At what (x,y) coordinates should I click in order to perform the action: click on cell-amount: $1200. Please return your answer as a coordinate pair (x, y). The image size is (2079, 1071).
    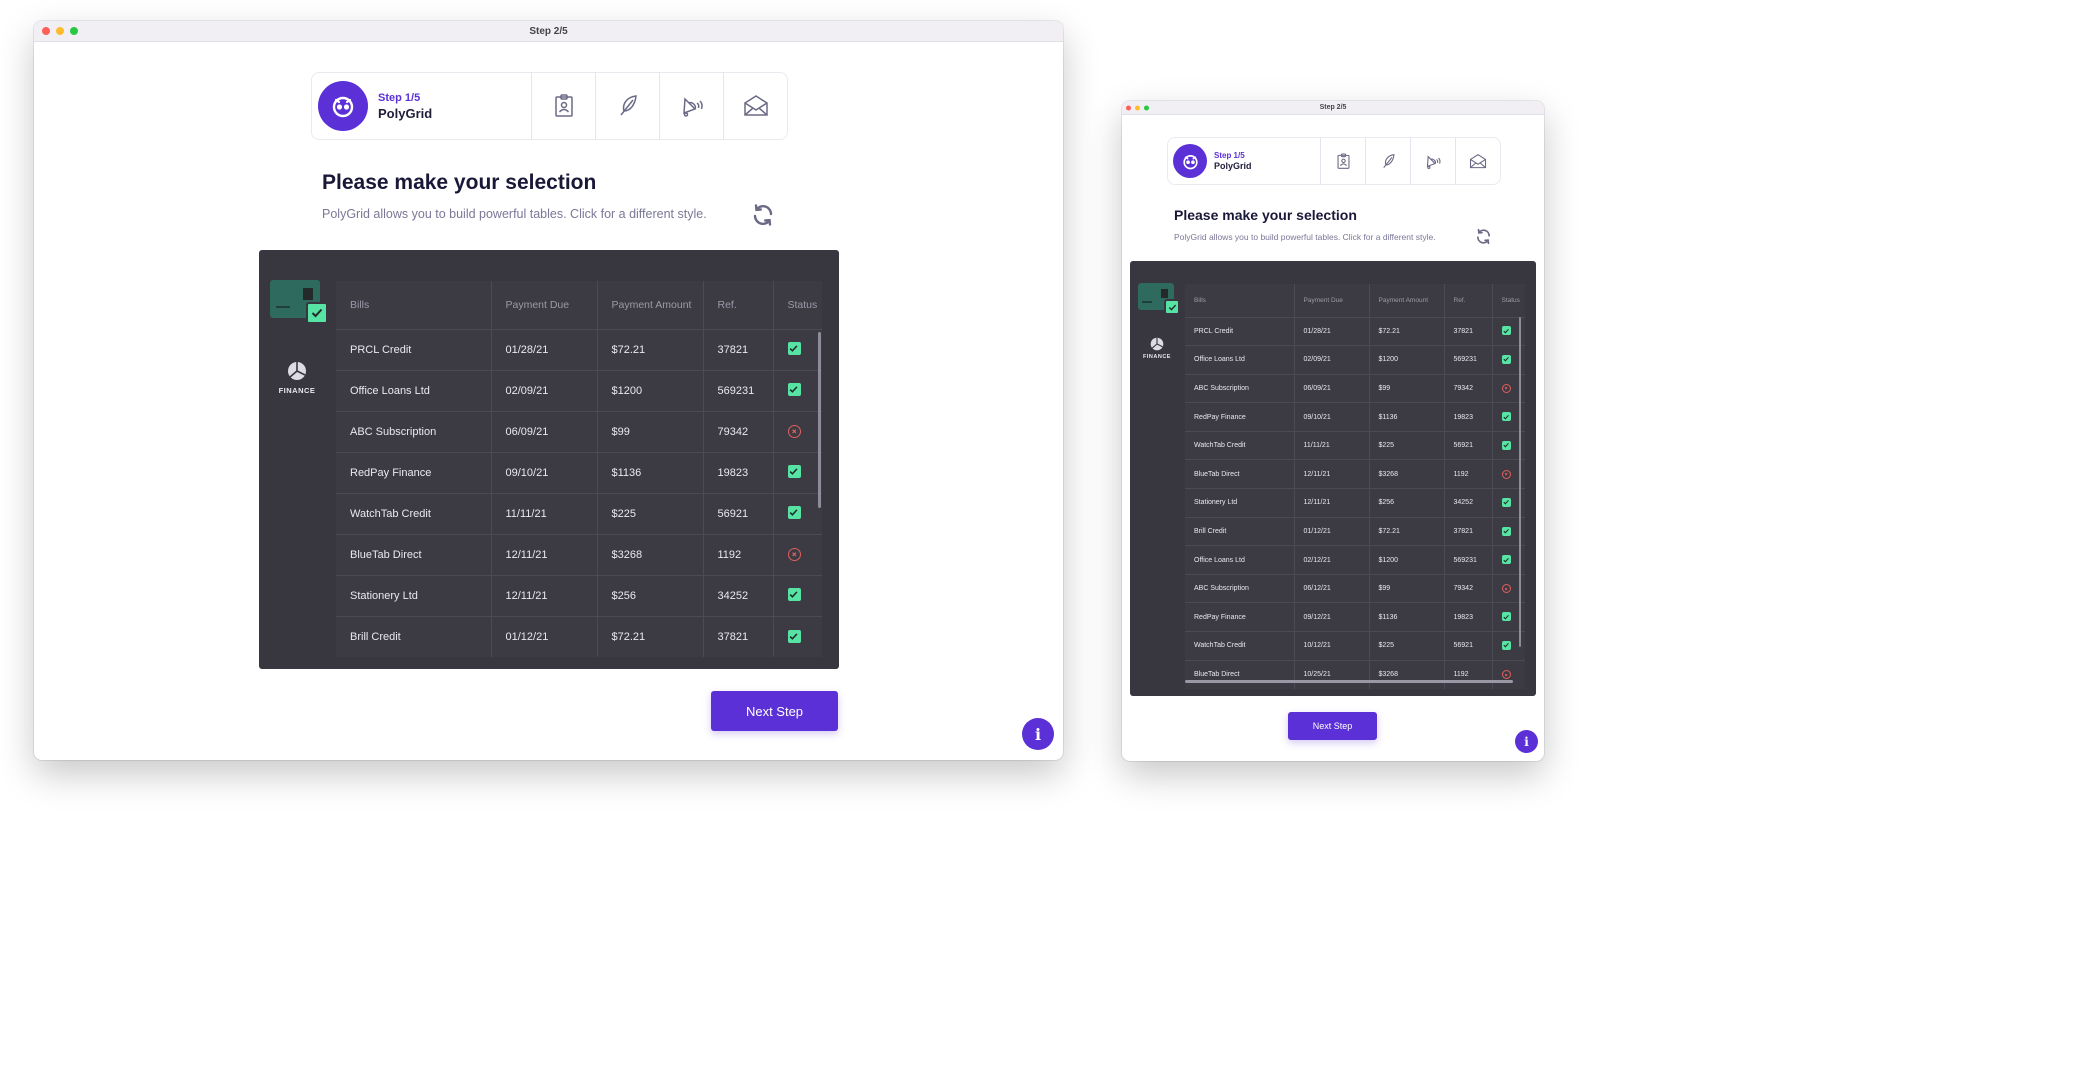
    Looking at the image, I should click on (650, 390).